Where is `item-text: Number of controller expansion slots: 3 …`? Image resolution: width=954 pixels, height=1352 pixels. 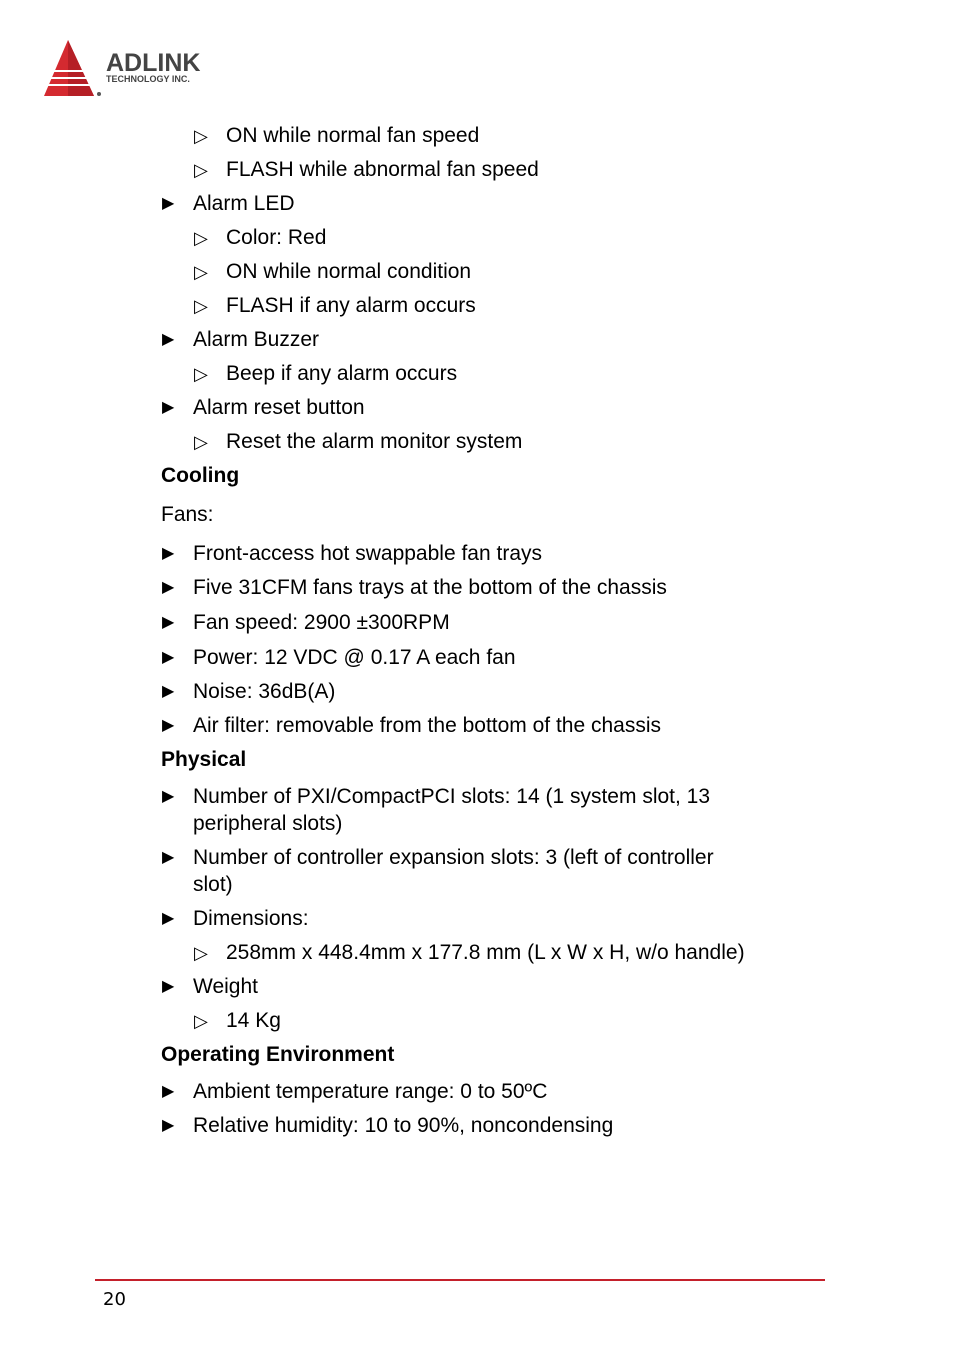 item-text: Number of controller expansion slots: 3 … is located at coordinates (453, 857).